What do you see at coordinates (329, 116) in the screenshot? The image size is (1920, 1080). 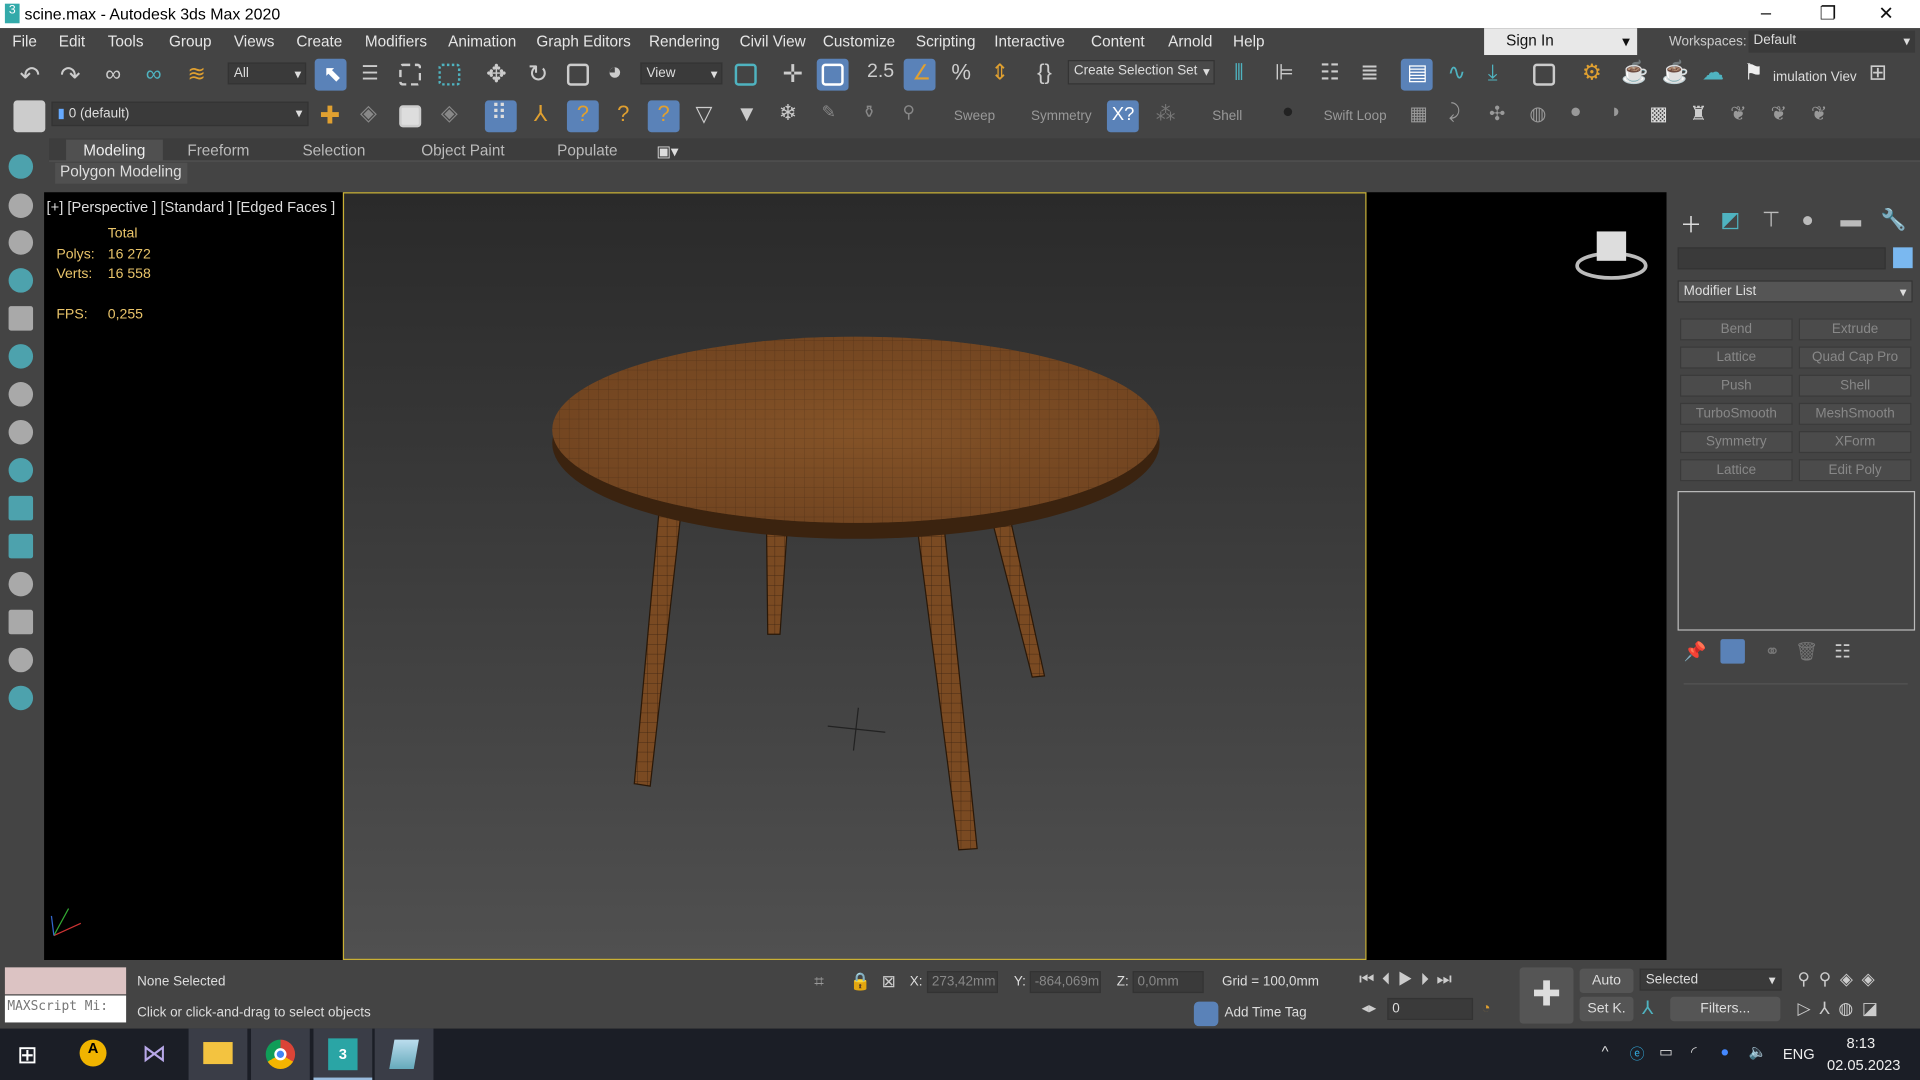 I see `create-layer-icon: ✚` at bounding box center [329, 116].